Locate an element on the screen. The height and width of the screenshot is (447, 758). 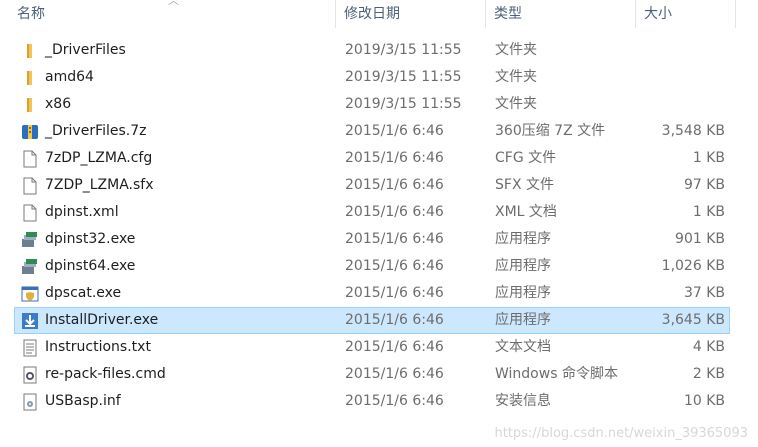
file-name: dpinst32.exe is located at coordinates (90, 239).